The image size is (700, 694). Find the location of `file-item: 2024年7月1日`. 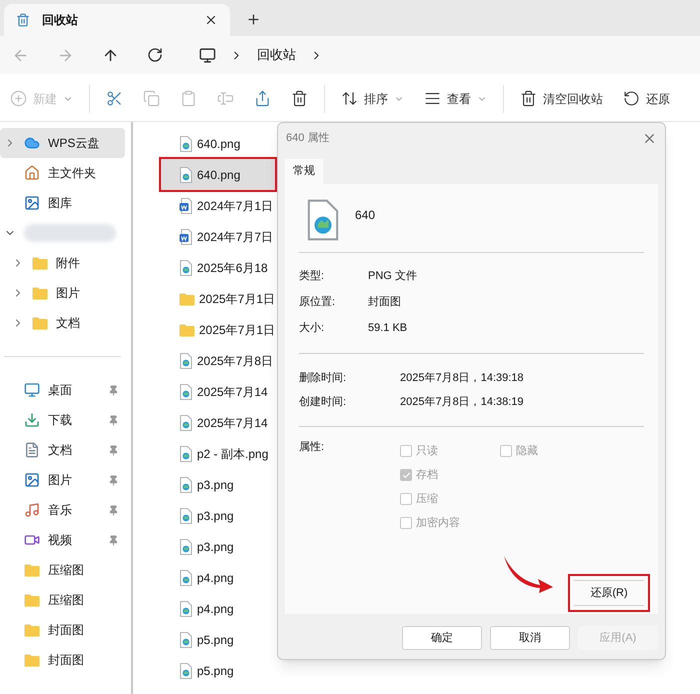

file-item: 2024年7月1日 is located at coordinates (218, 205).